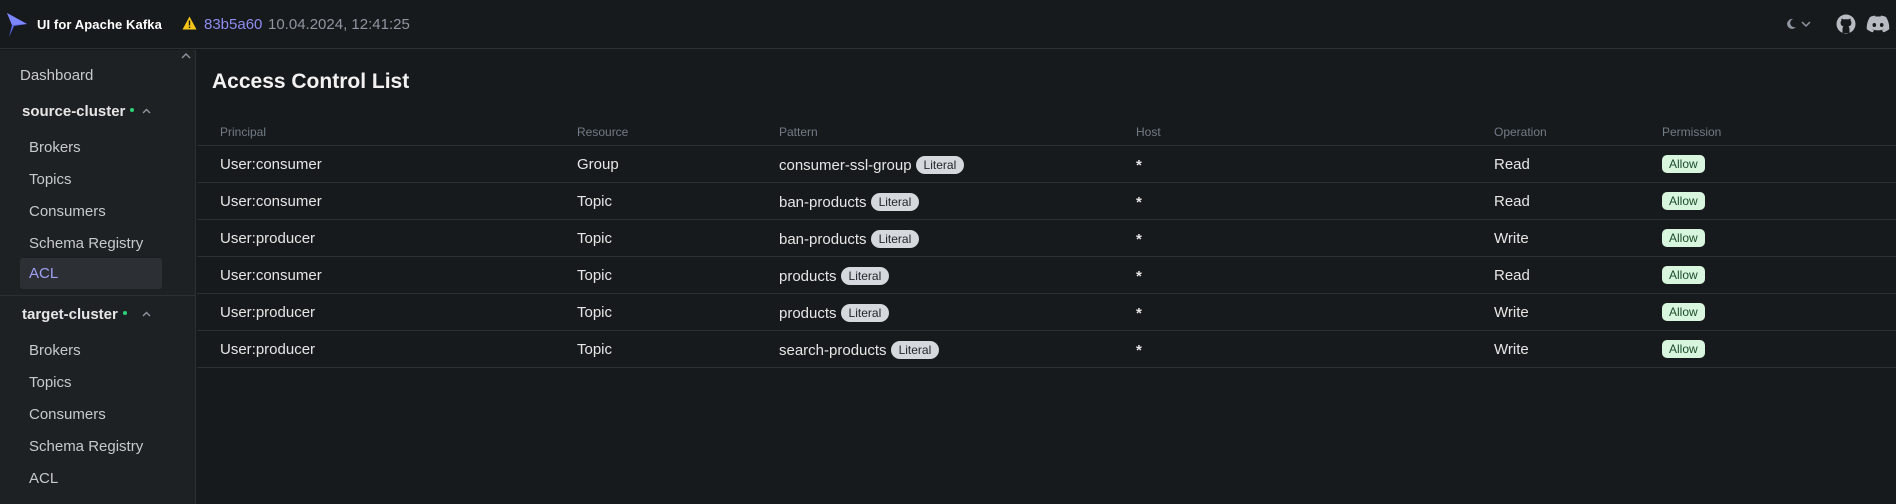 The width and height of the screenshot is (1896, 504). What do you see at coordinates (1806, 23) in the screenshot?
I see `chevron-down-icon` at bounding box center [1806, 23].